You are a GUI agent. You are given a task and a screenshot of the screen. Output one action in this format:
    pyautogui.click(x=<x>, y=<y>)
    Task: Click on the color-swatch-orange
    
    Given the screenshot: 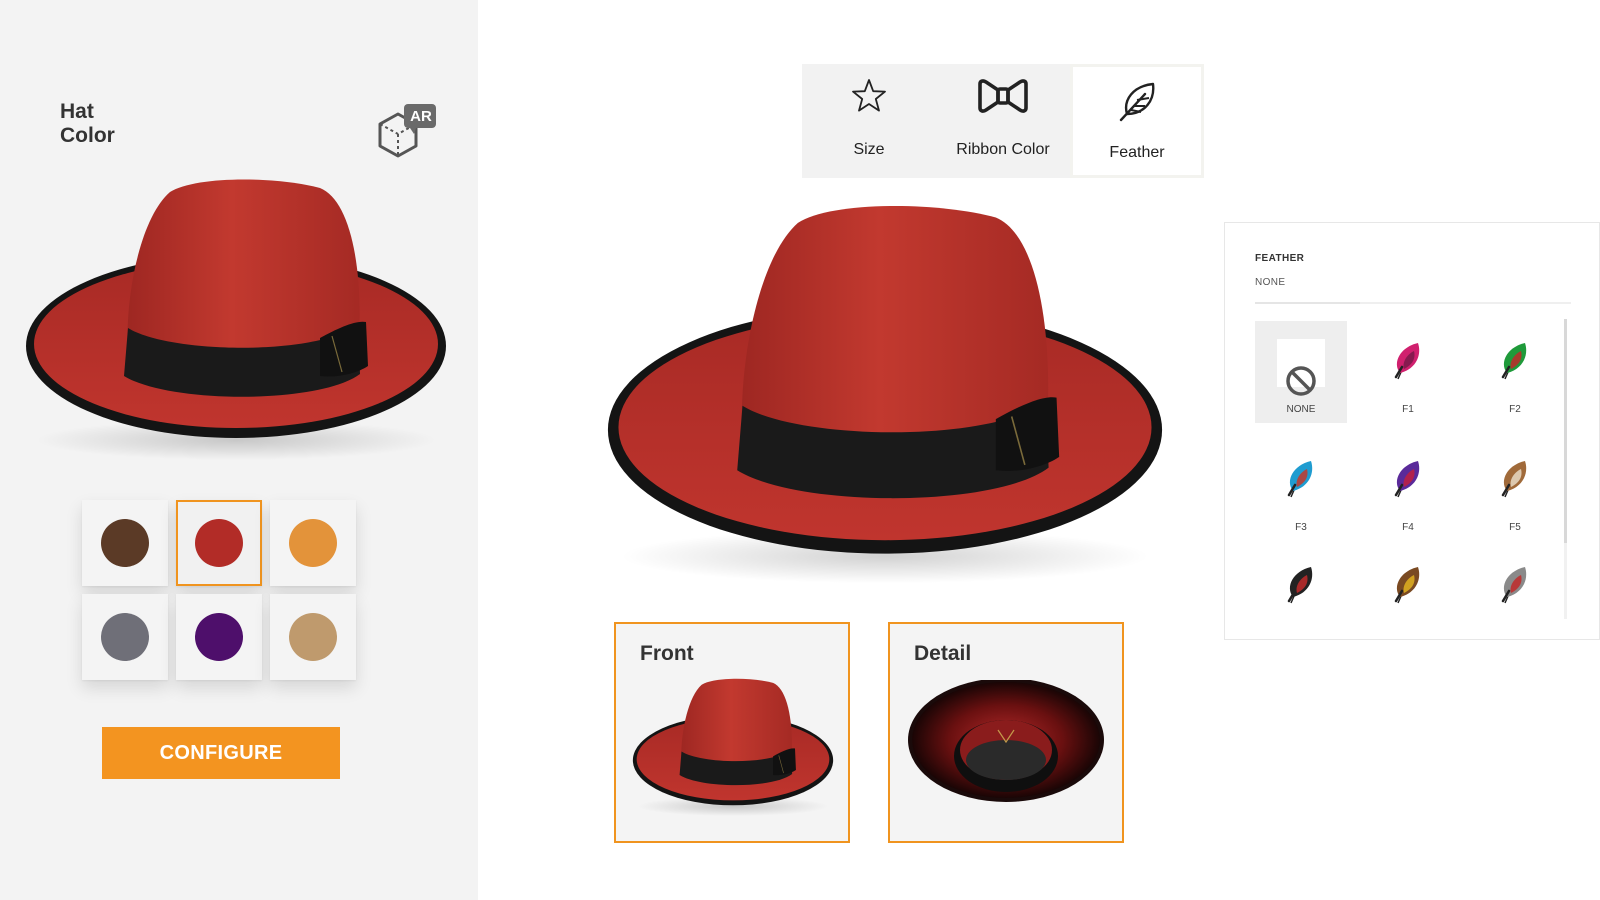 What is the action you would take?
    pyautogui.click(x=313, y=543)
    